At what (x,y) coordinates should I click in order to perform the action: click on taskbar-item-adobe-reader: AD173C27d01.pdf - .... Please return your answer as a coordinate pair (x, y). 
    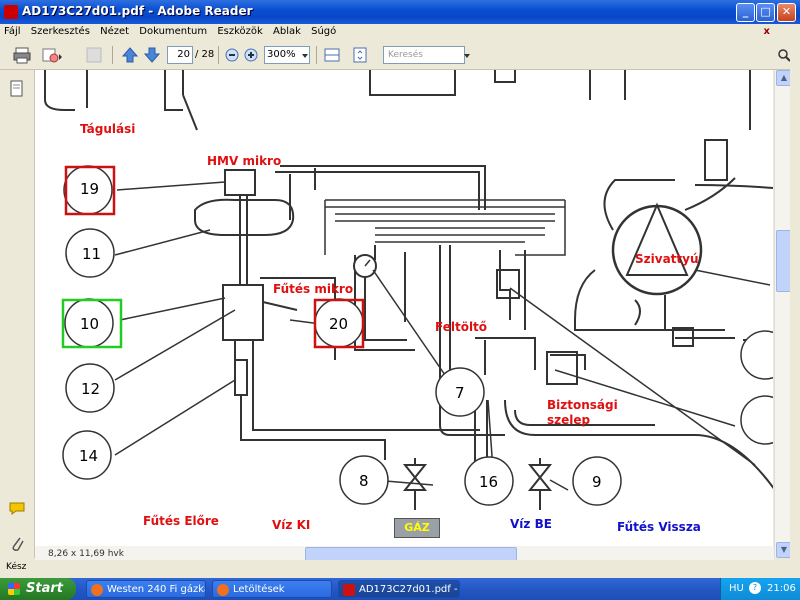
    Looking at the image, I should click on (399, 589).